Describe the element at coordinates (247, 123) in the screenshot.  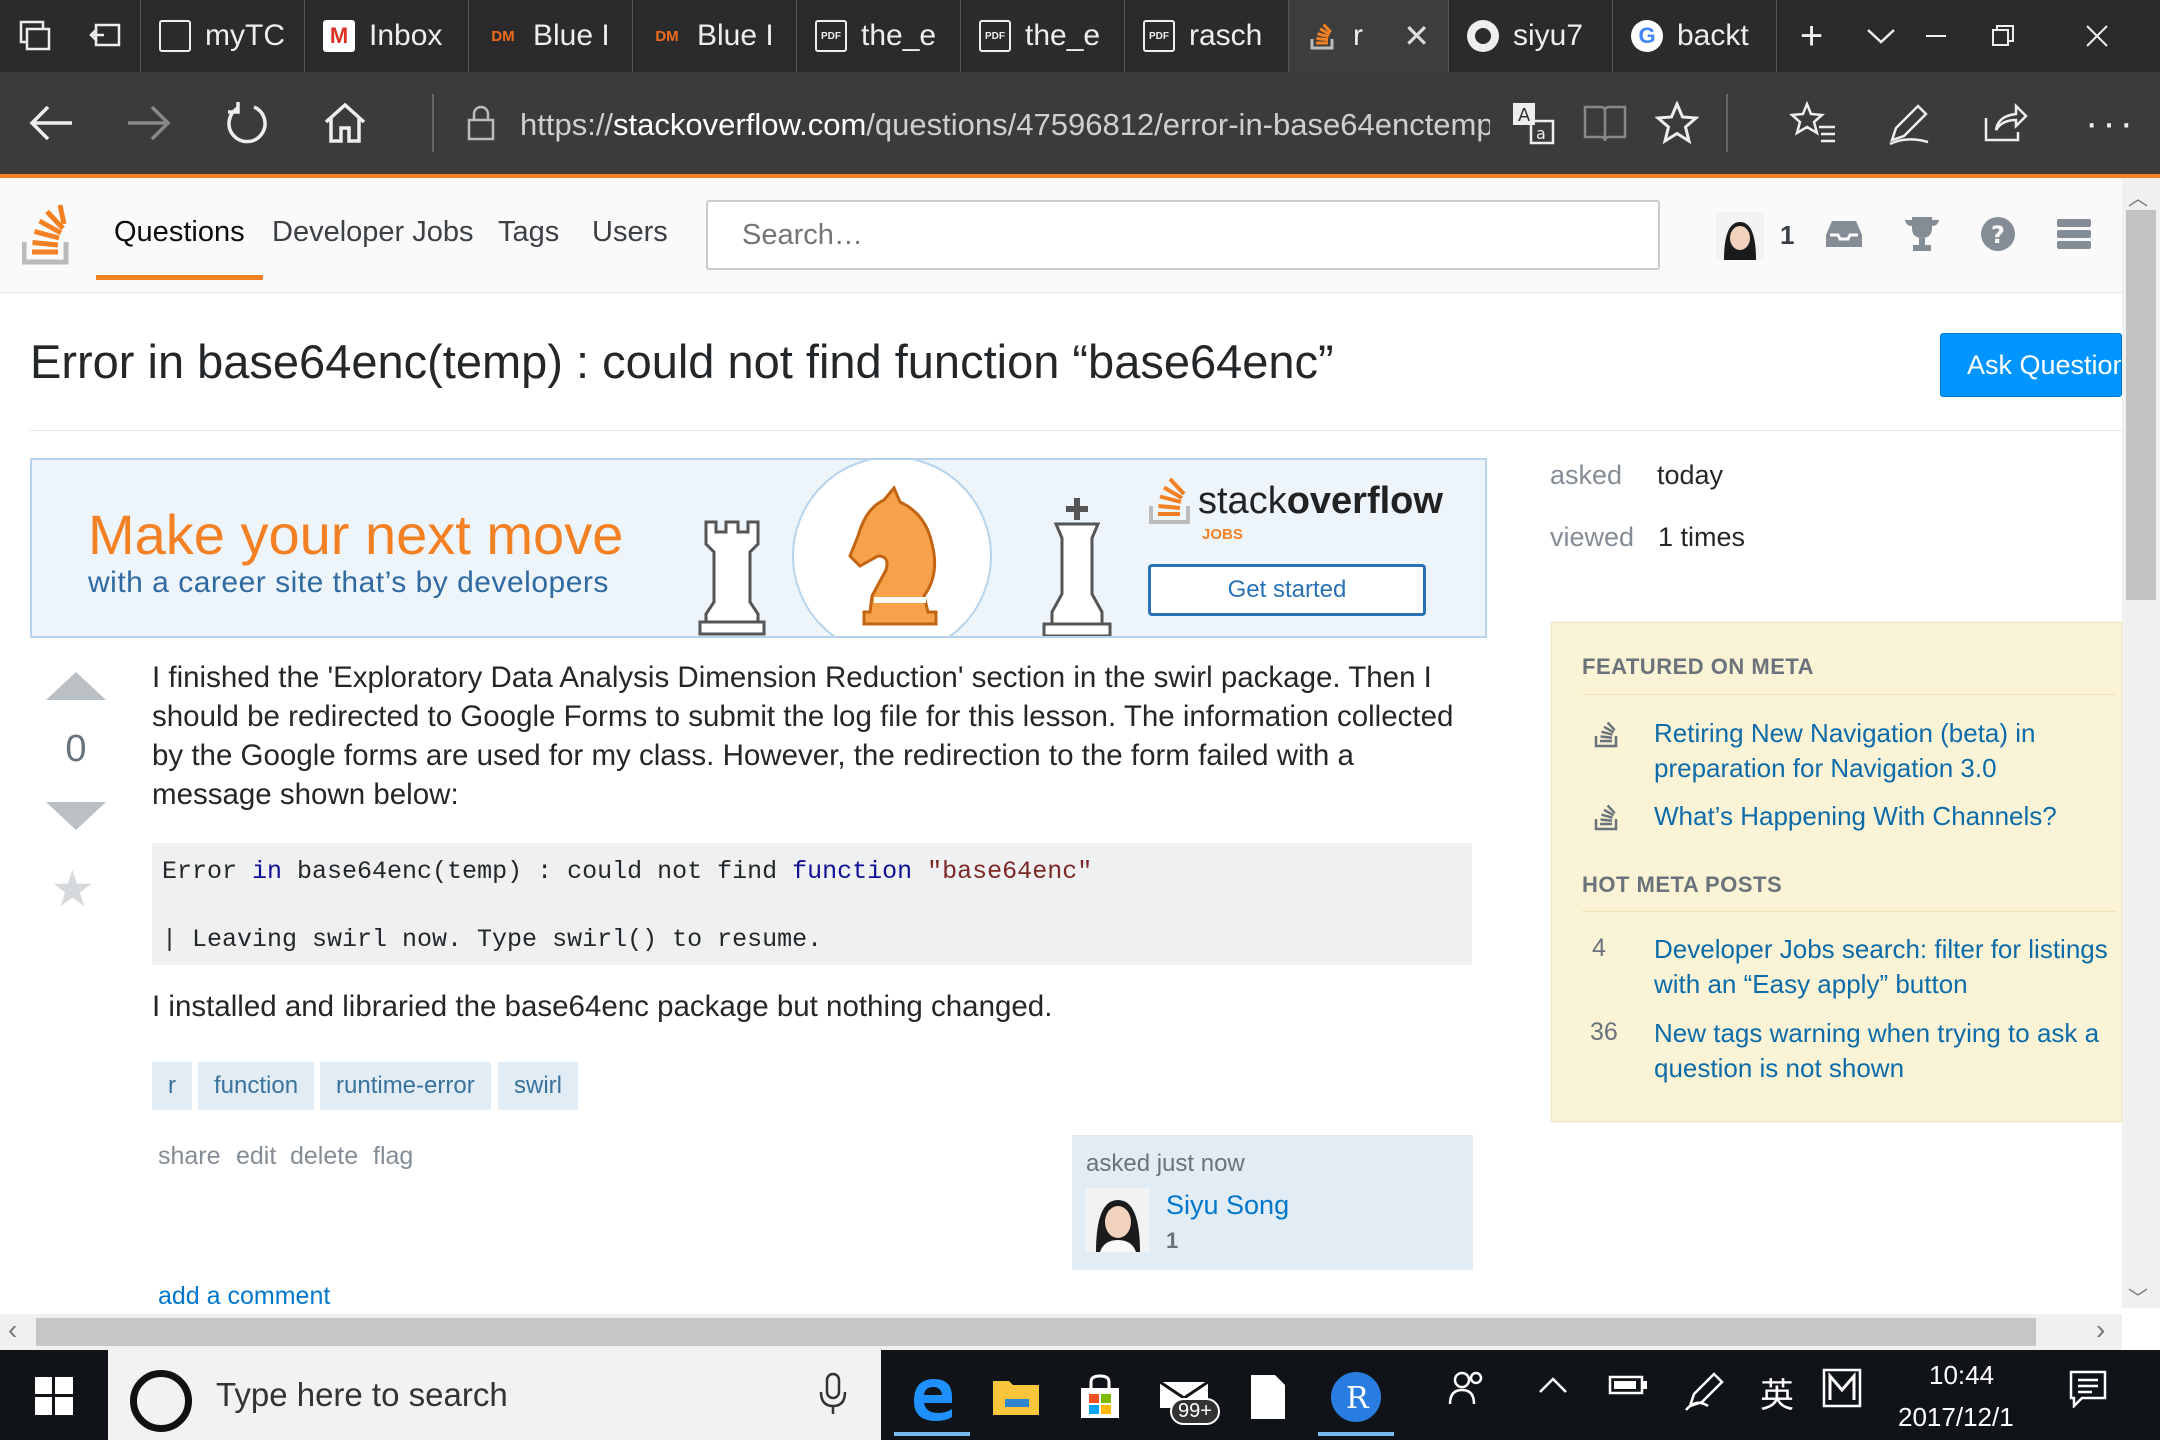
I see `refresh-icon` at that location.